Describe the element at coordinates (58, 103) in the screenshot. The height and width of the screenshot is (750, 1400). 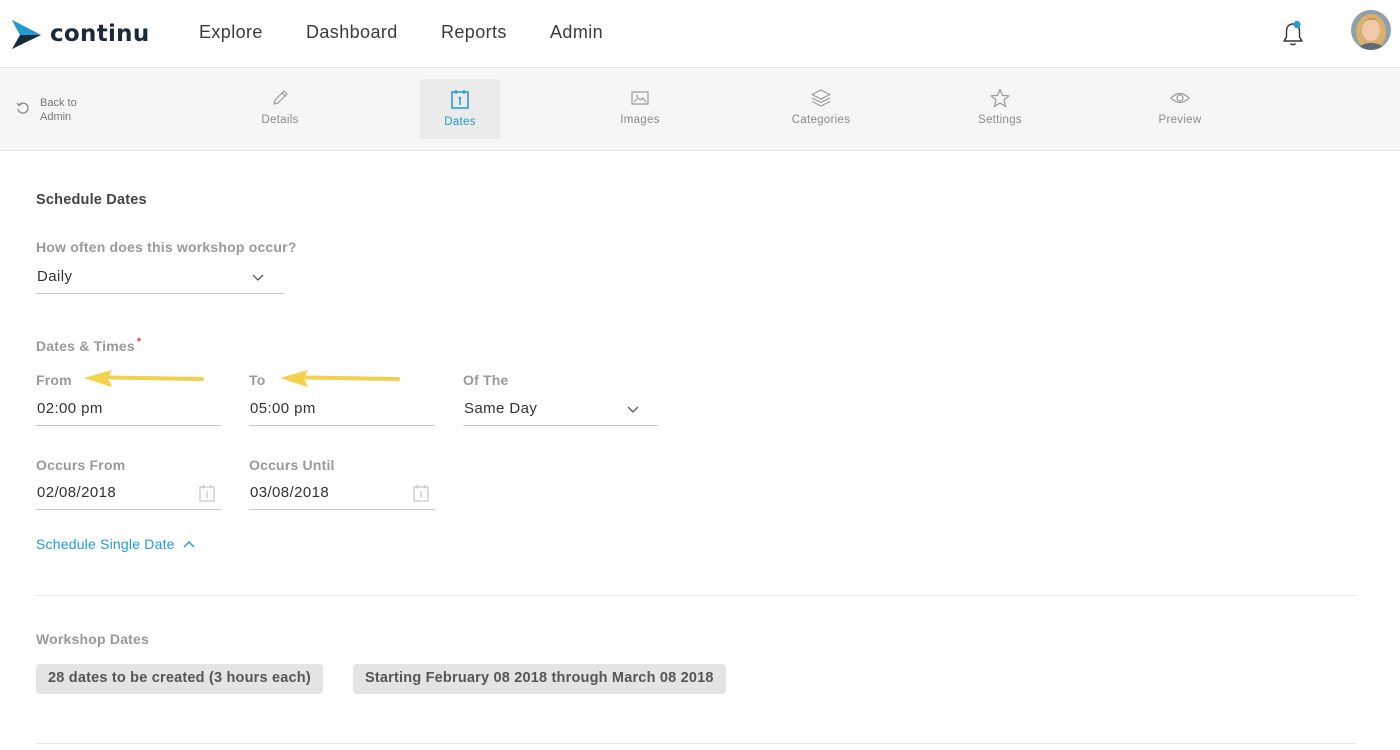
I see `back-label-line1: Back to` at that location.